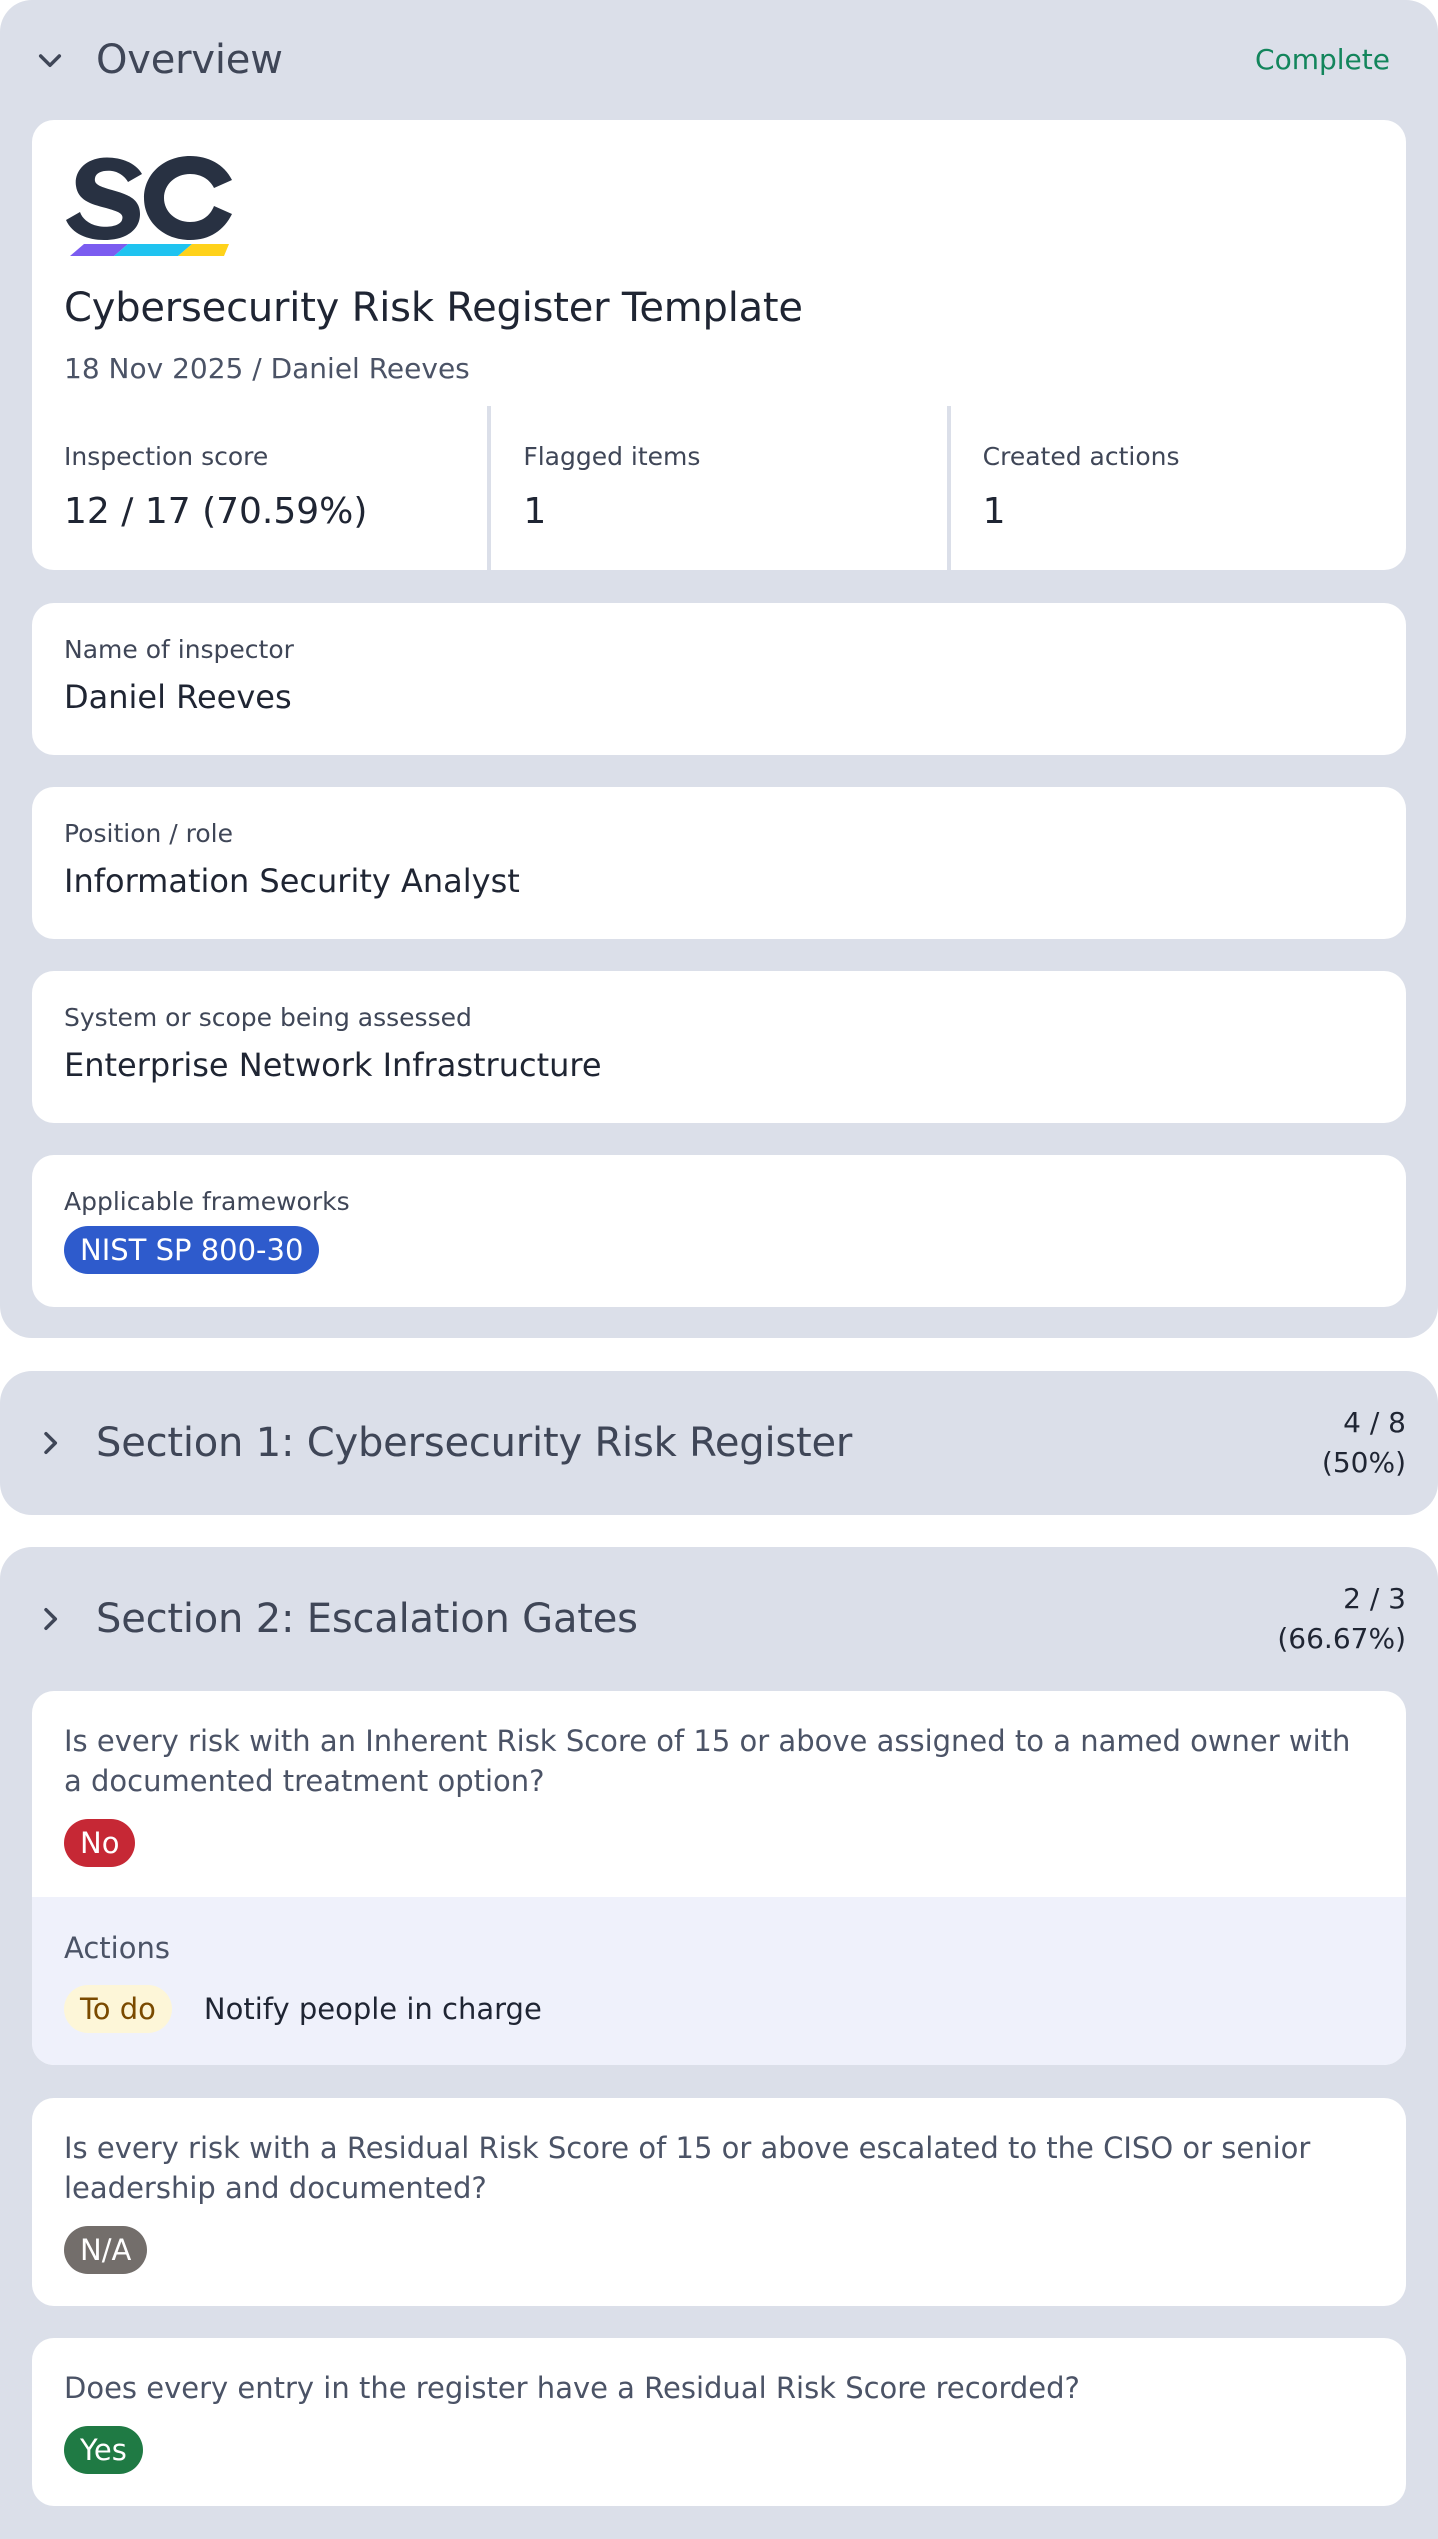 This screenshot has height=2539, width=1438. What do you see at coordinates (1081, 456) in the screenshot?
I see `stat-label: Created actions` at bounding box center [1081, 456].